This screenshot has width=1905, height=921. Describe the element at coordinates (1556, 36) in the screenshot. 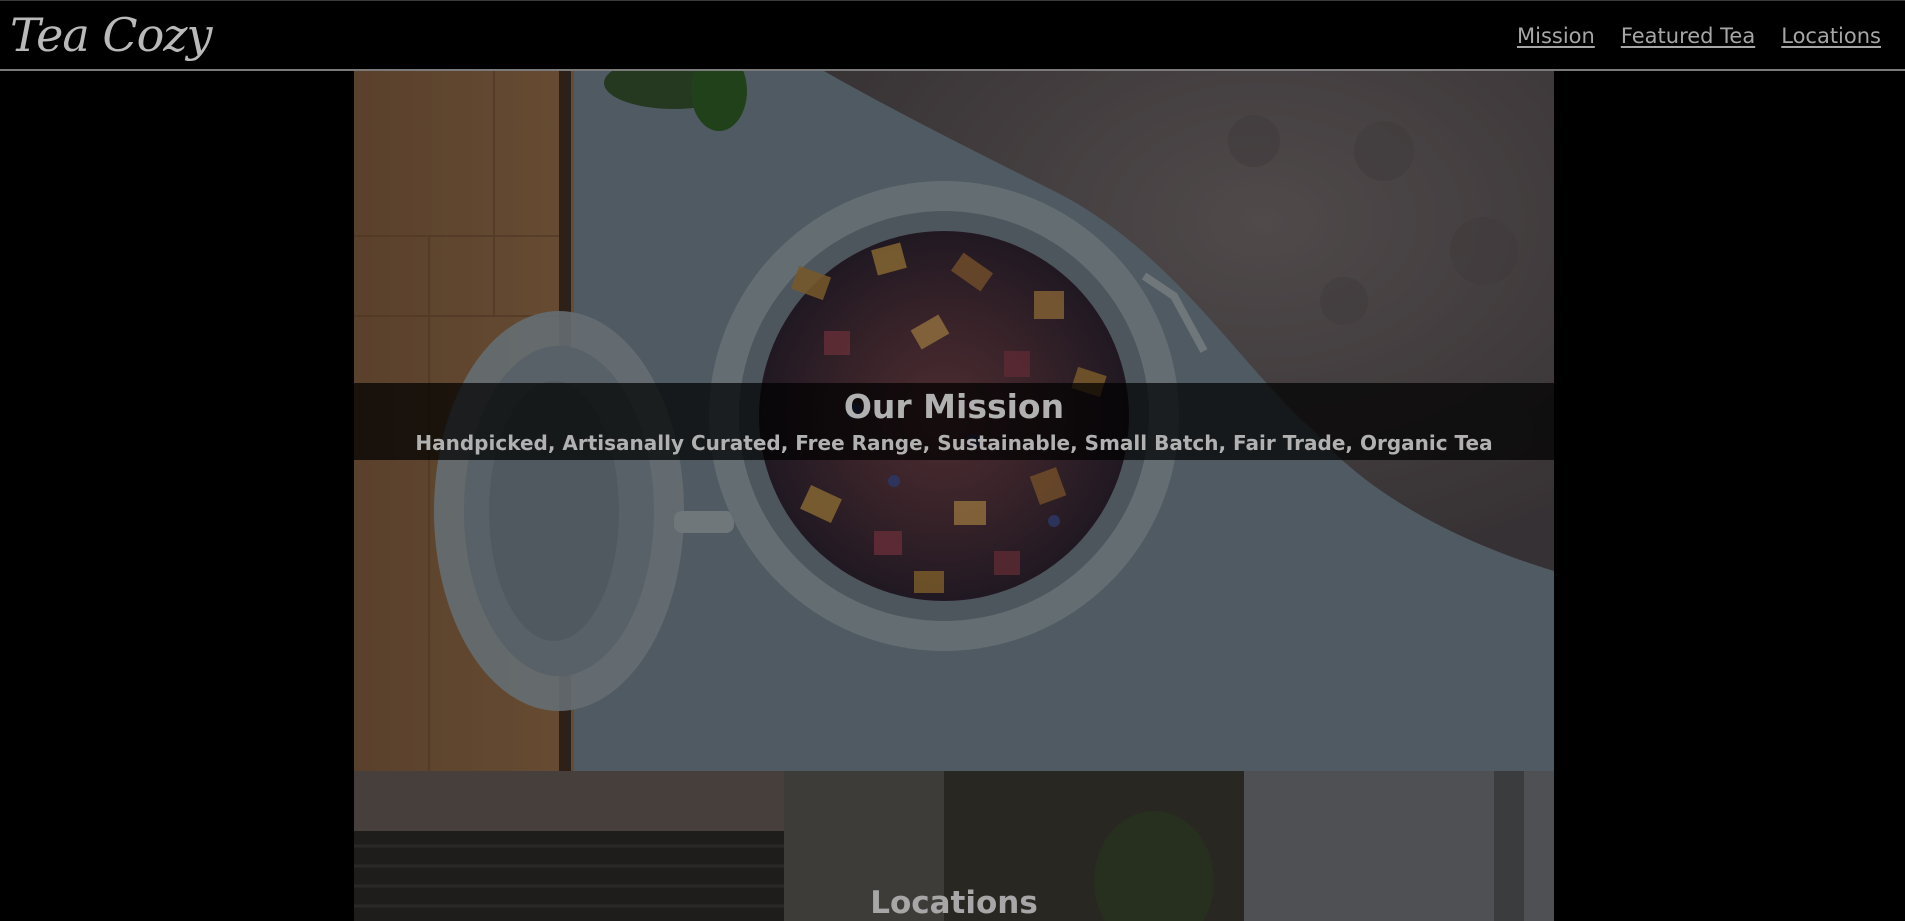

I see `nav-link-mission: Mission` at that location.